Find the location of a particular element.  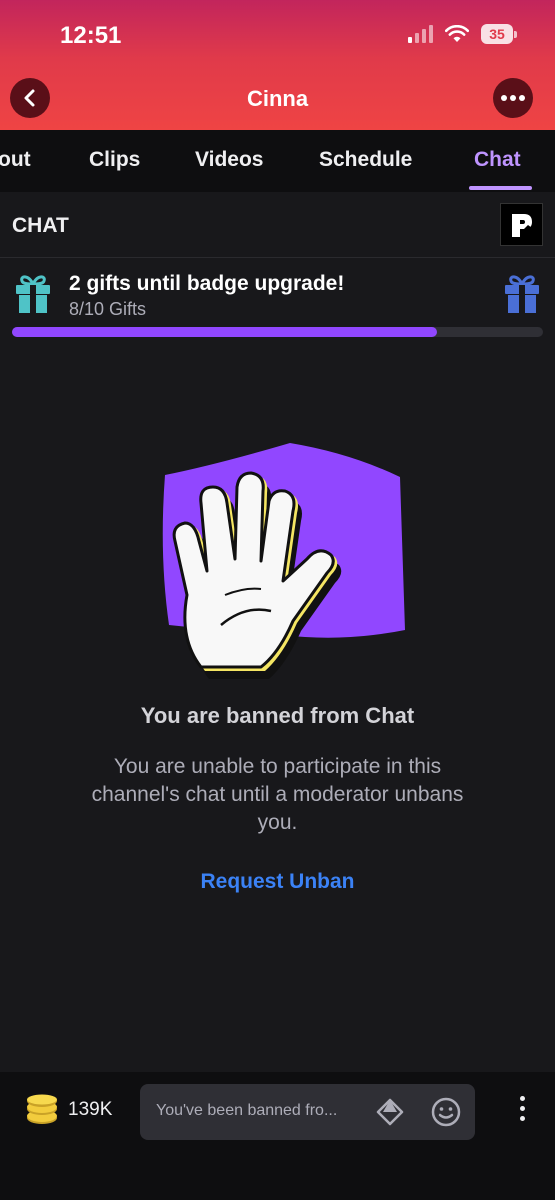

chat-header-title: CHAT is located at coordinates (40, 225).